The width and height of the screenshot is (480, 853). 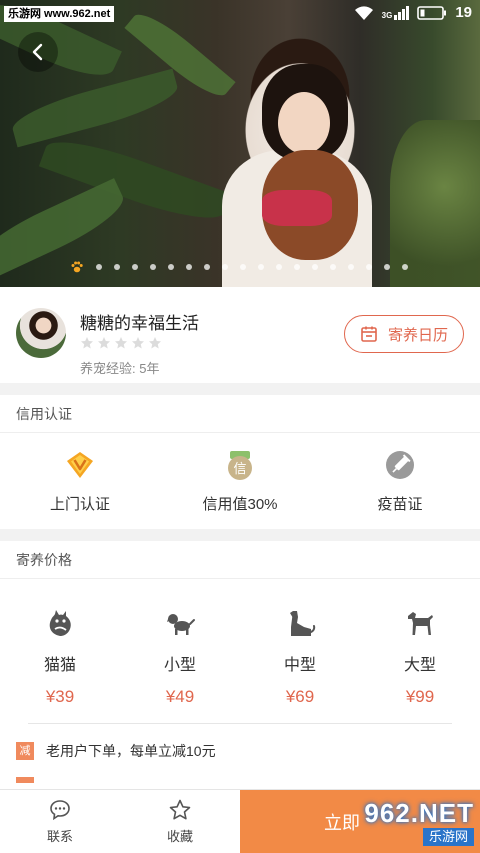 What do you see at coordinates (60, 821) in the screenshot?
I see `contact-button: 联系` at bounding box center [60, 821].